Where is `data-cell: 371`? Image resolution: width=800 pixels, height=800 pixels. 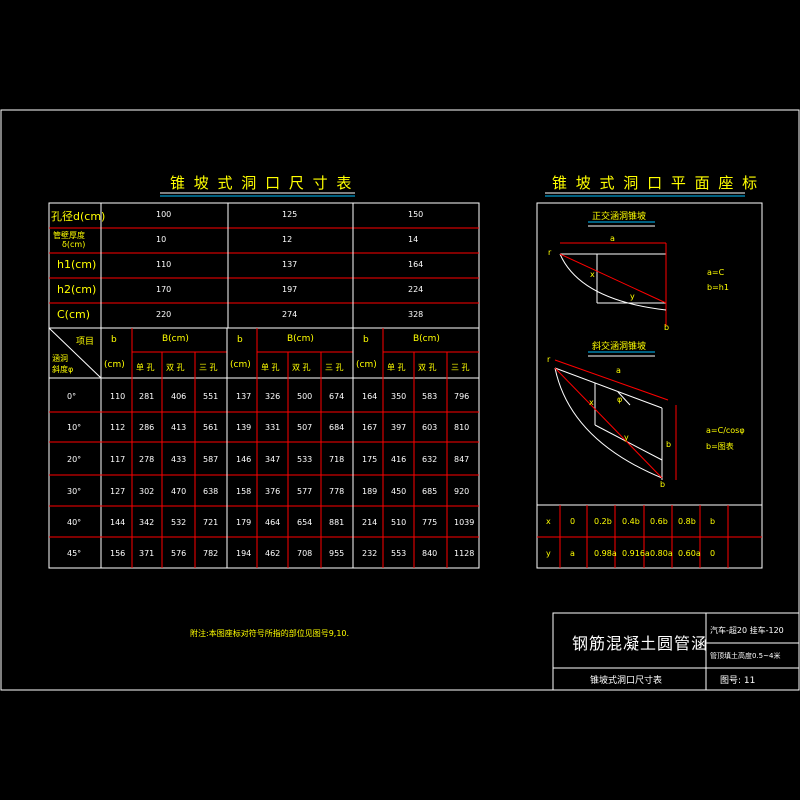 data-cell: 371 is located at coordinates (147, 553).